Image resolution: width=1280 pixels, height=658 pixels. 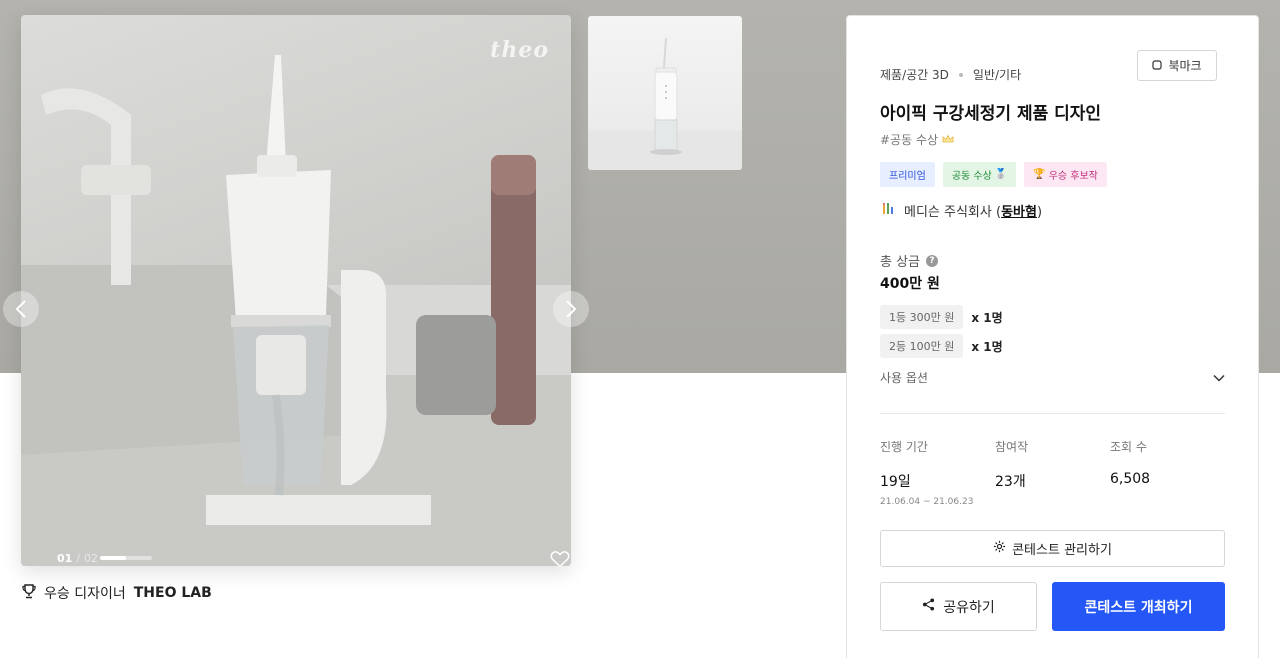 I want to click on help-icon: ?, so click(x=932, y=260).